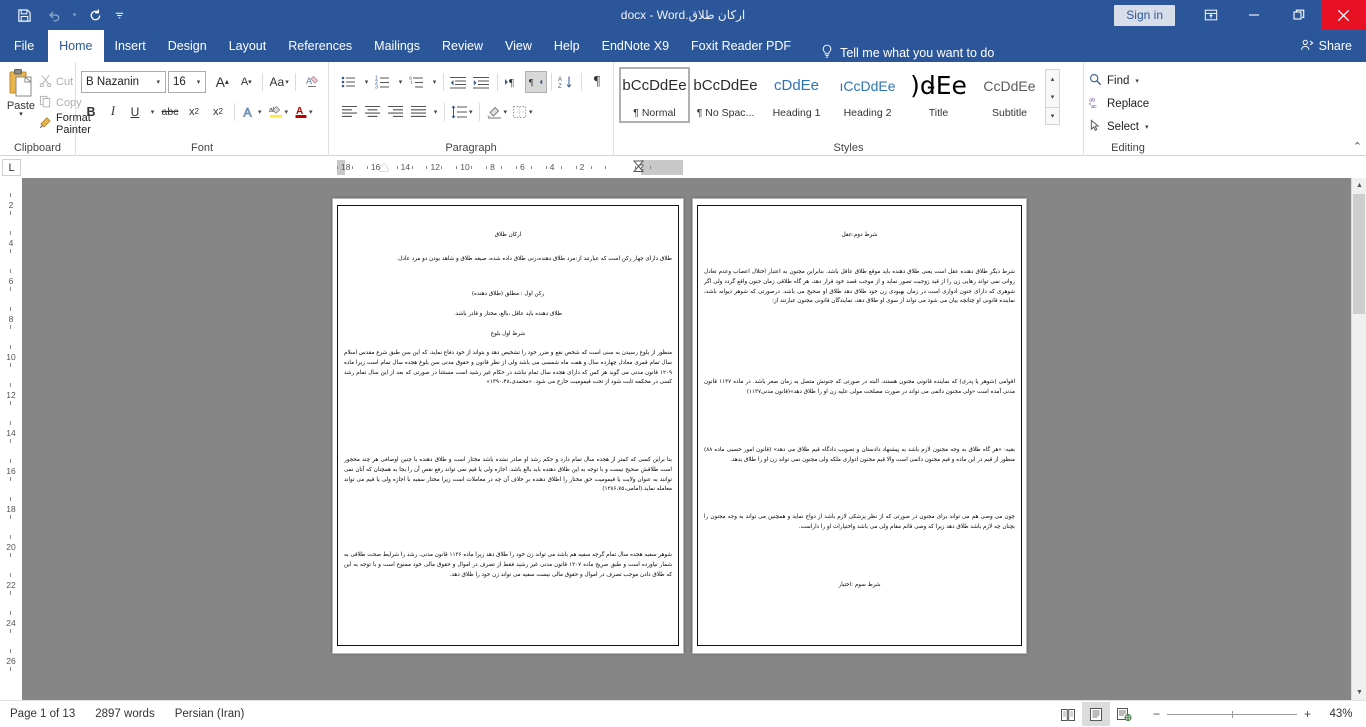  I want to click on bullets-dropdown-icon: ▾, so click(366, 82).